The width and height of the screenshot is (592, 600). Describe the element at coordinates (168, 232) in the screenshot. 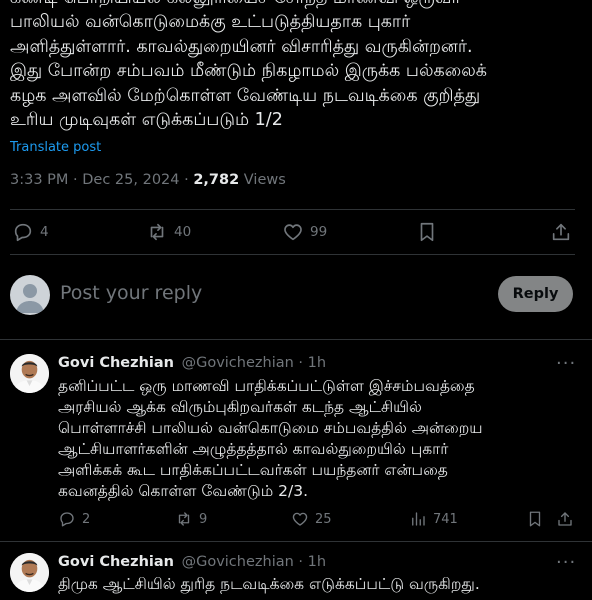

I see `repost-action: 40` at that location.